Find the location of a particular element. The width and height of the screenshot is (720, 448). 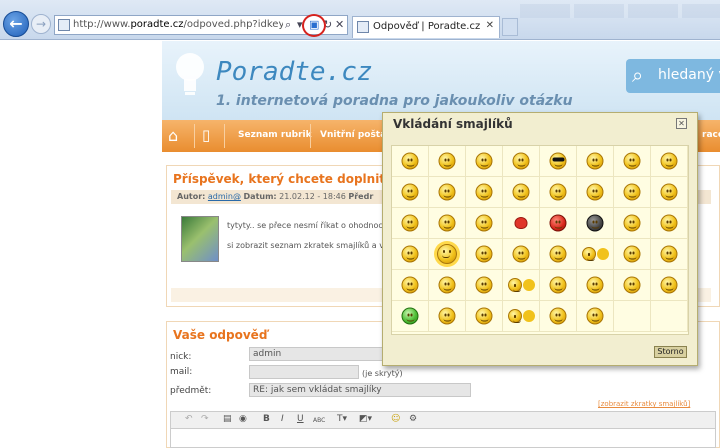

arrow-left-icon: ← is located at coordinates (16, 23).